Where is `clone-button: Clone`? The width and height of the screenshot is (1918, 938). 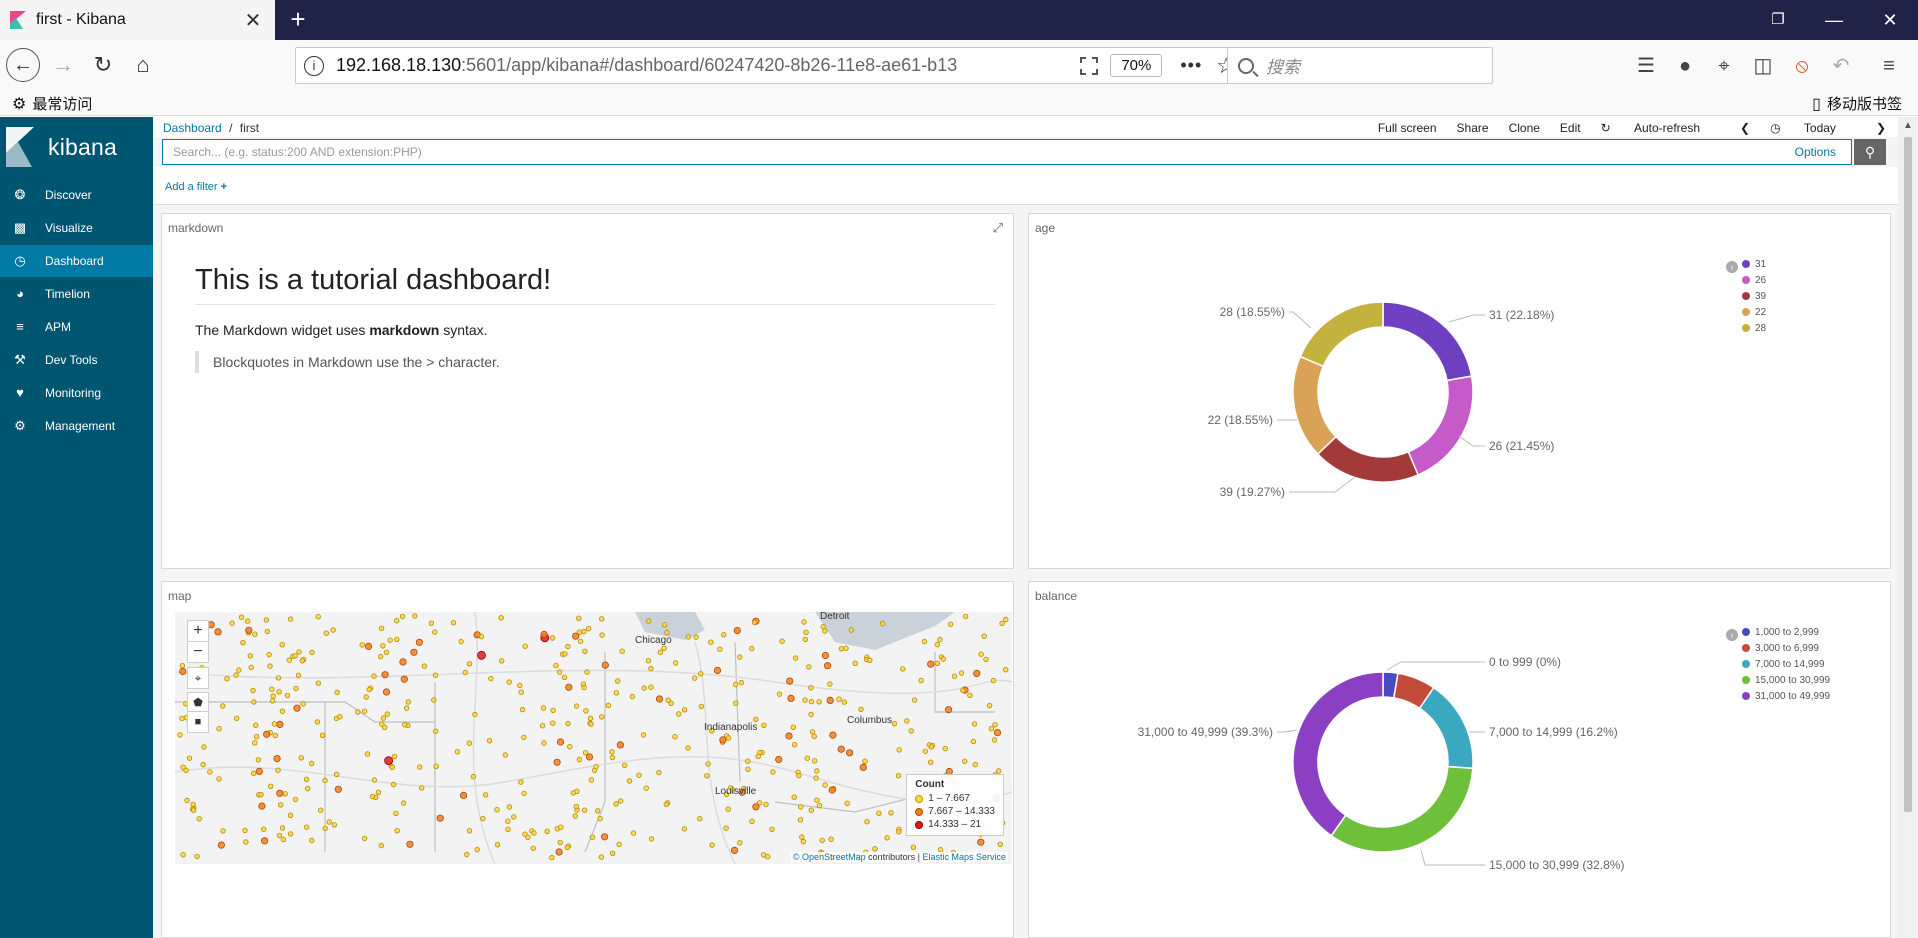 clone-button: Clone is located at coordinates (1524, 128).